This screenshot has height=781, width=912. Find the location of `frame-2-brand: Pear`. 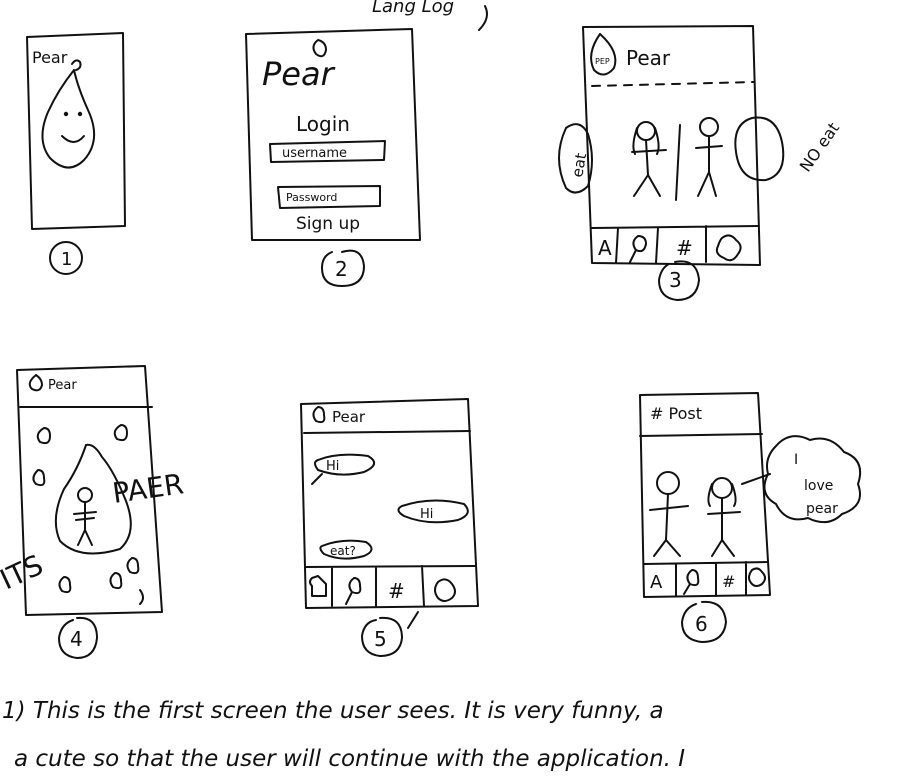

frame-2-brand: Pear is located at coordinates (299, 74).